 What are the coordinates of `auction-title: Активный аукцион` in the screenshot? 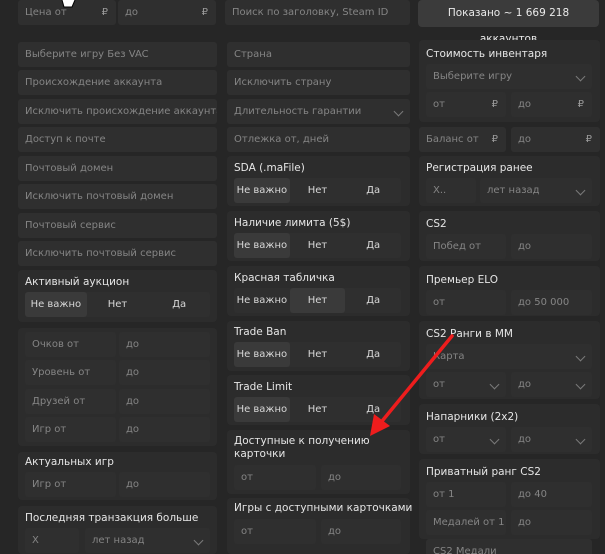 It's located at (77, 282).